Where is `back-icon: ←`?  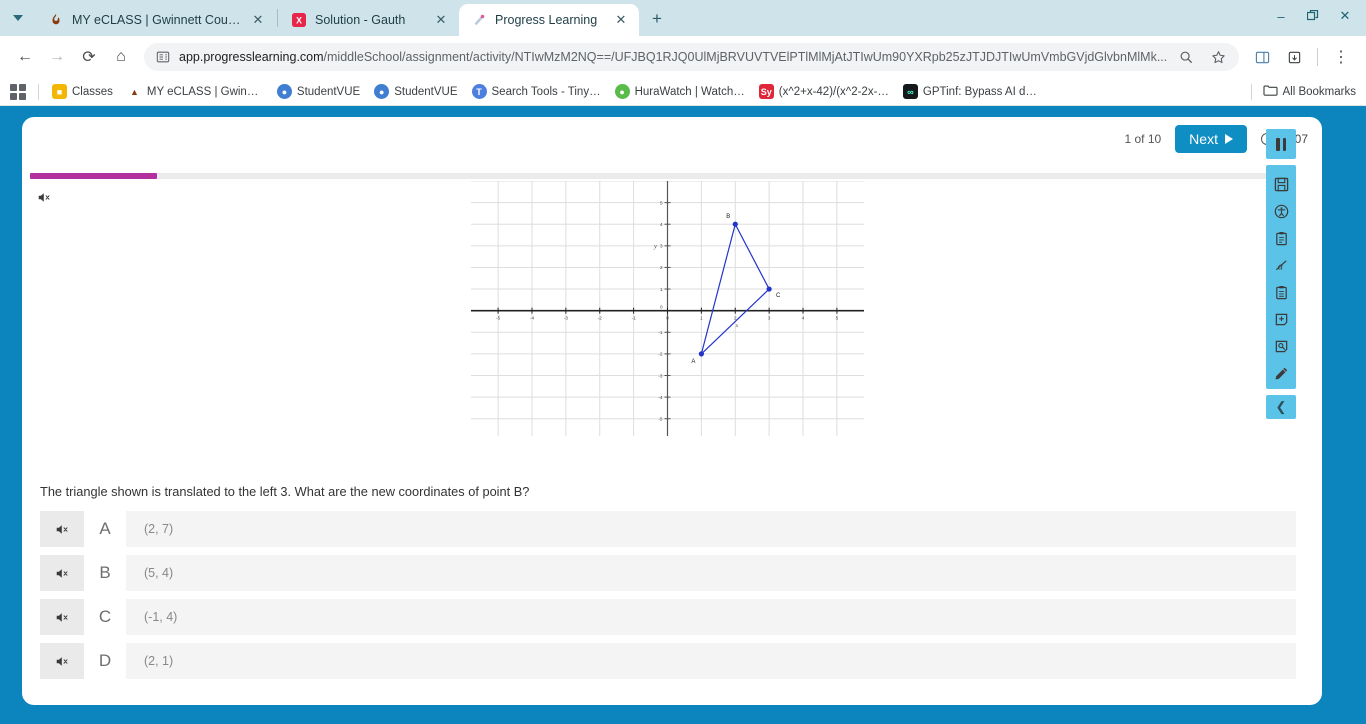
back-icon: ← is located at coordinates (25, 57).